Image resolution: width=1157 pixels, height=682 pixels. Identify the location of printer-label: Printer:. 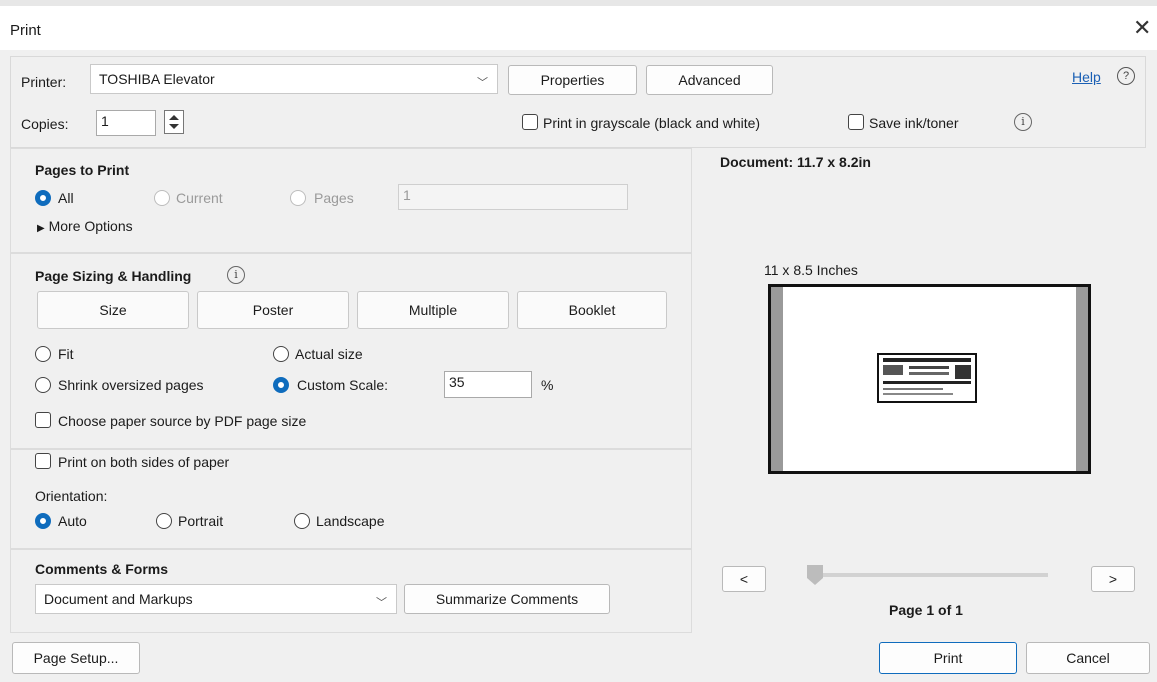
(44, 82).